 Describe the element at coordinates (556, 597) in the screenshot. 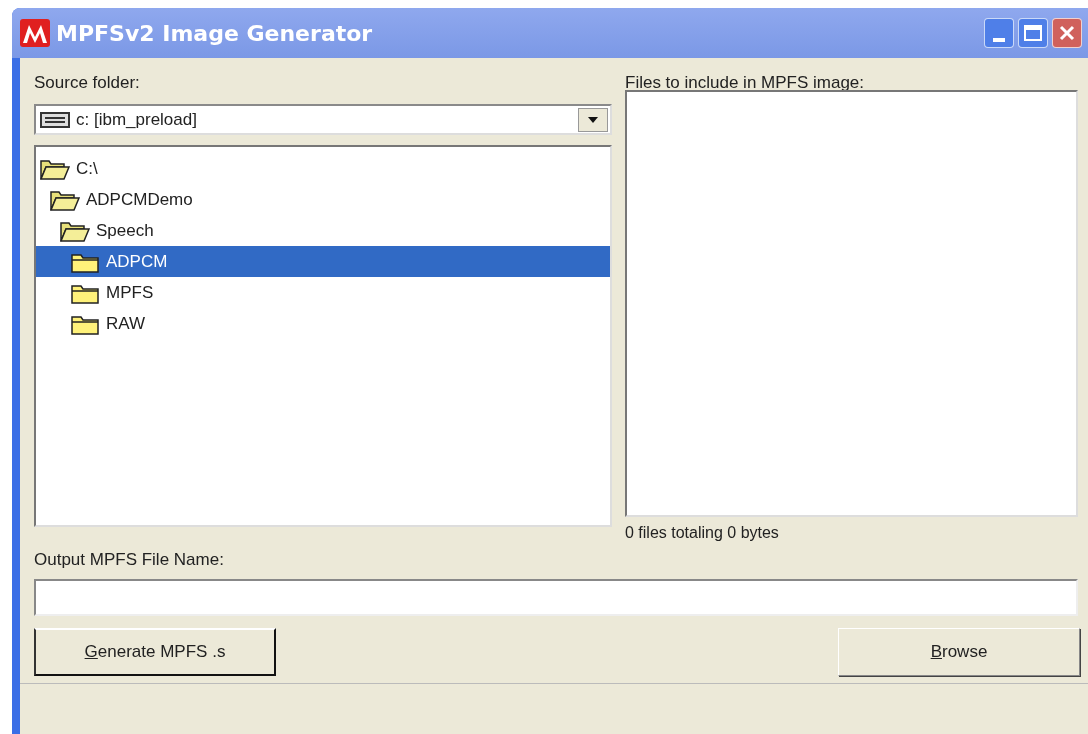

I see `output-file-field` at that location.